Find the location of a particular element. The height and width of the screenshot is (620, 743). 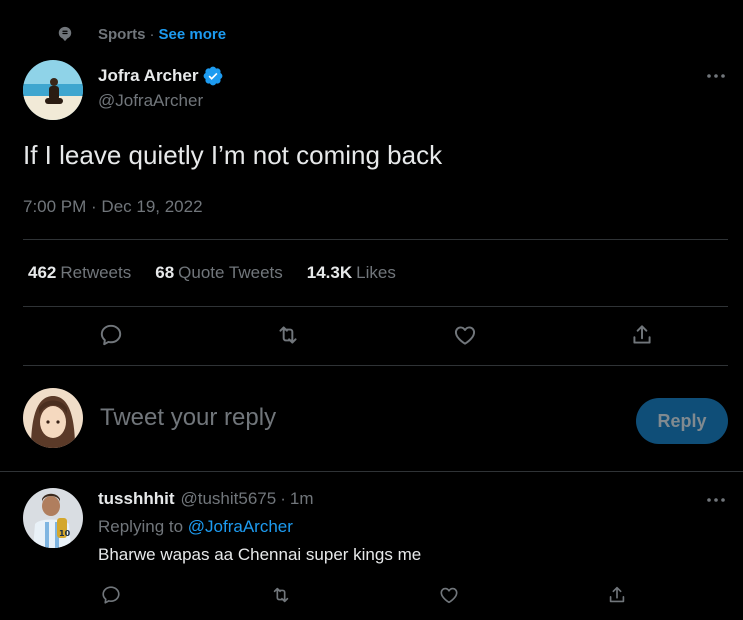

more-button is located at coordinates (716, 76).